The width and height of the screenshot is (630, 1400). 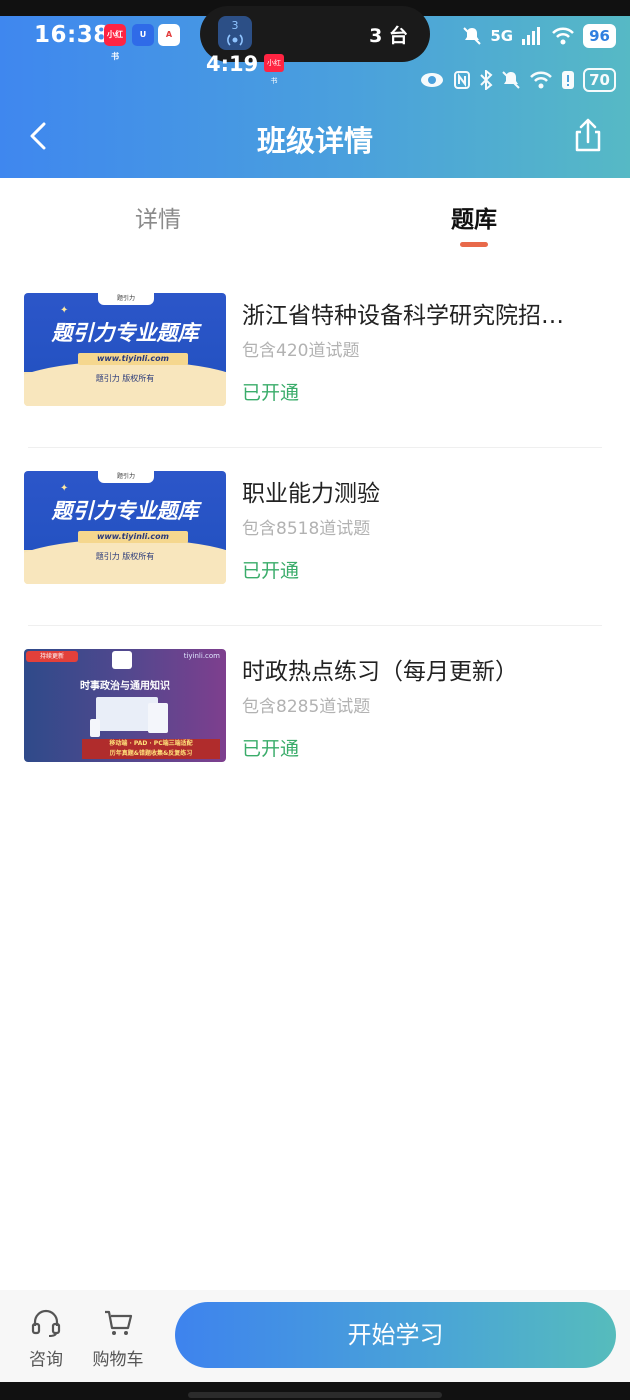 I want to click on share-icon, so click(x=588, y=135).